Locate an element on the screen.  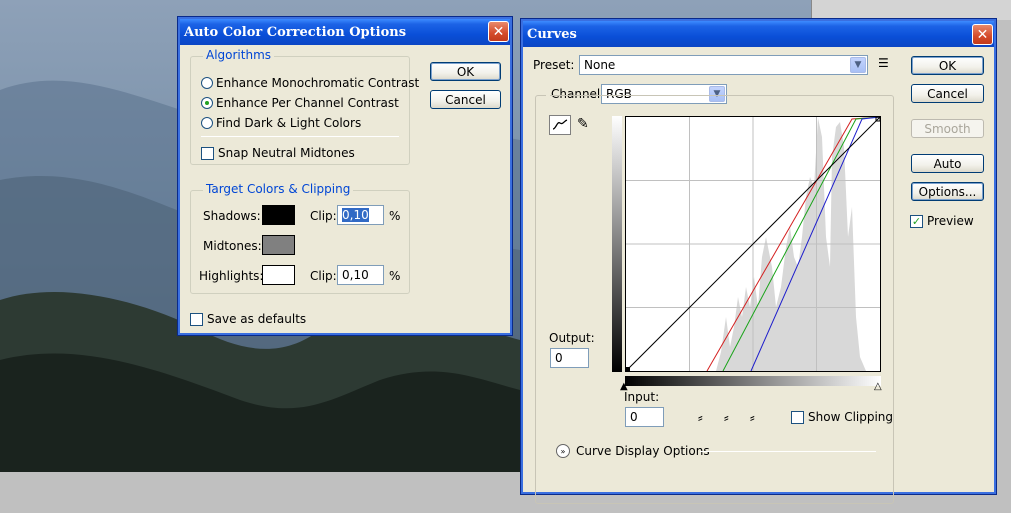
highlights-clip-label: Clip: is located at coordinates (323, 276).